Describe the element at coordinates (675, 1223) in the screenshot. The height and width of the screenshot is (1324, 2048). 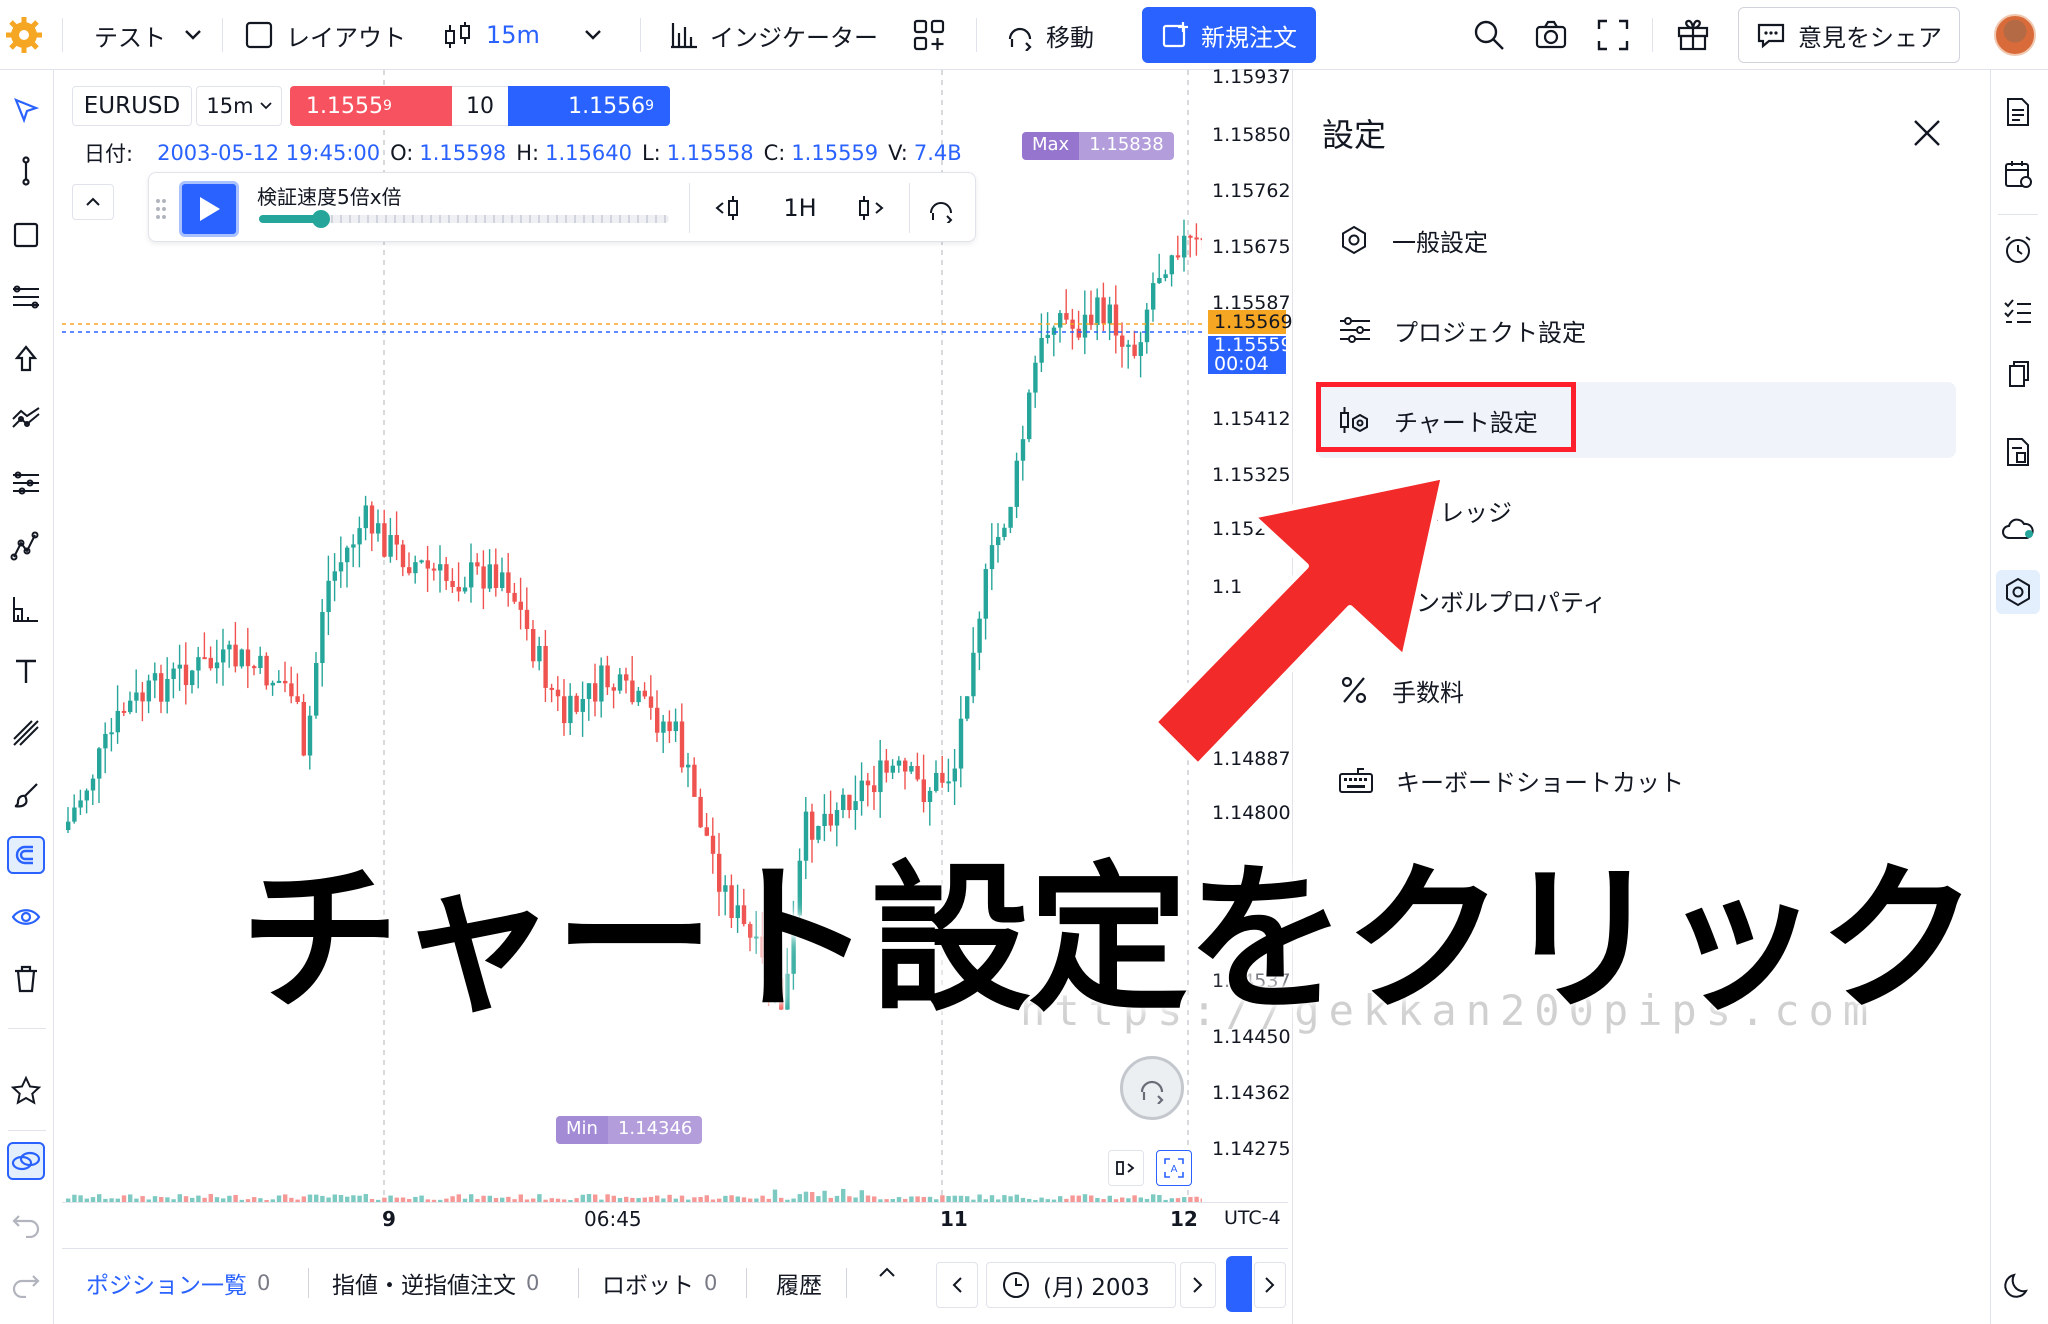
I see `time-axis` at that location.